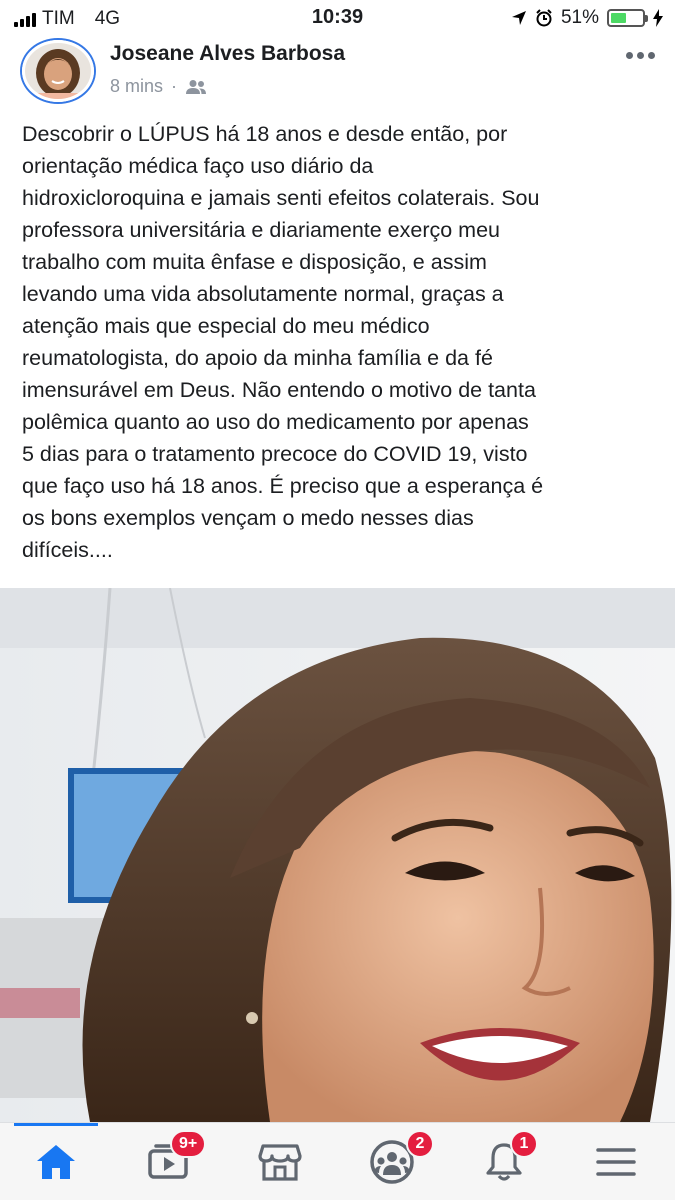  I want to click on post-meta: 8 mins ·, so click(158, 86).